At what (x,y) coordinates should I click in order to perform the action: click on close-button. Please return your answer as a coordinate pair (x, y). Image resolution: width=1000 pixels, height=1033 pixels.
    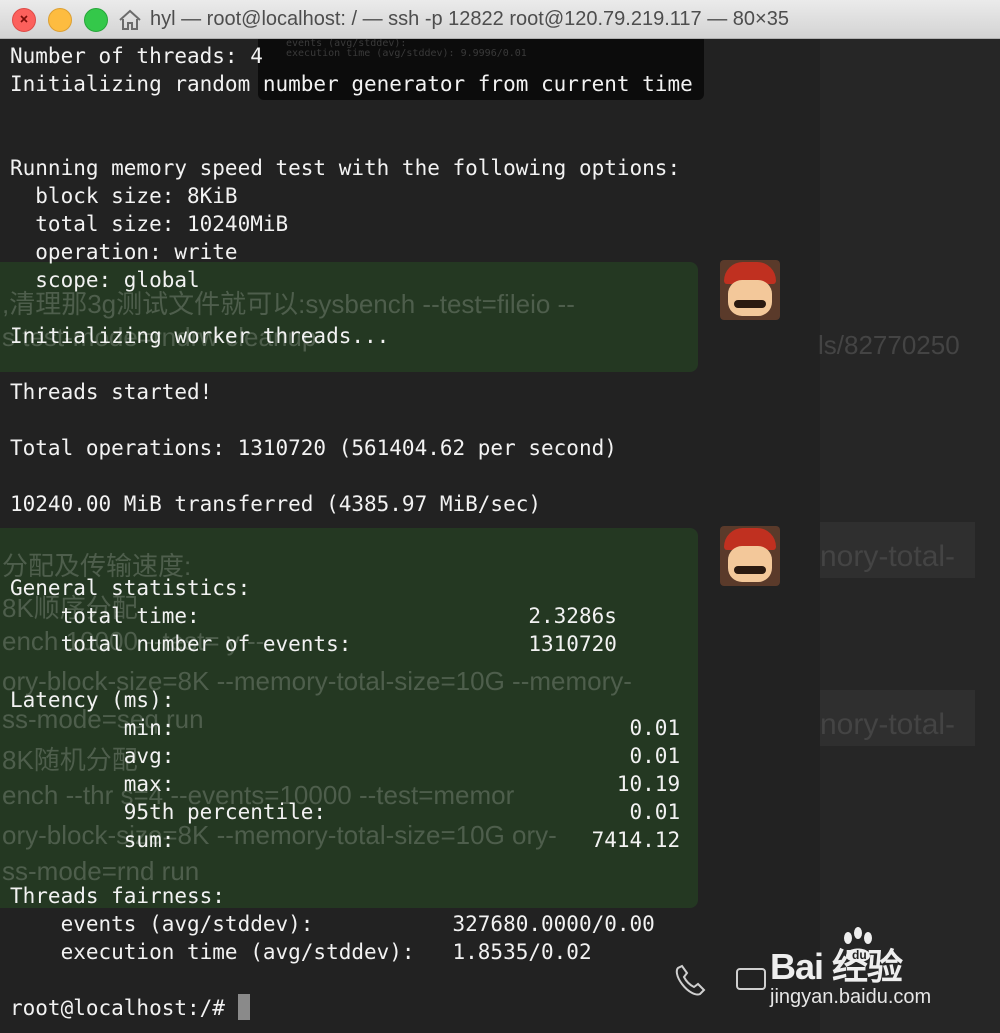
    Looking at the image, I should click on (24, 20).